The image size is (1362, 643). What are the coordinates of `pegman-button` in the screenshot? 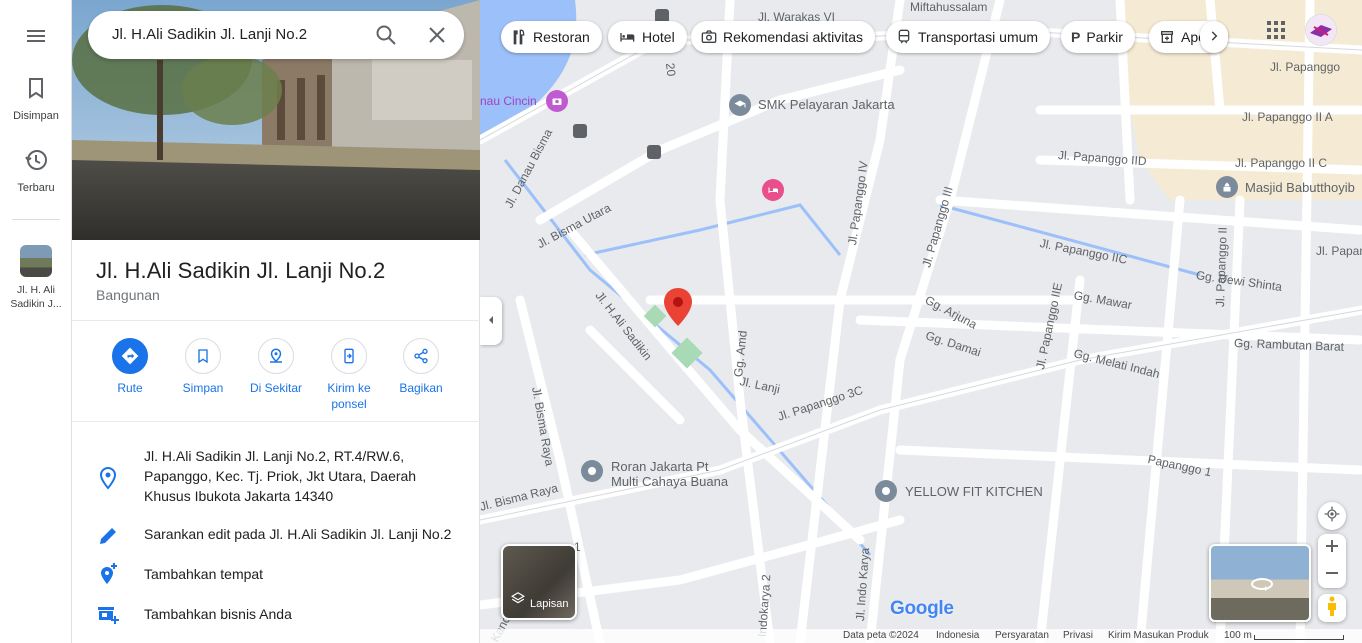 It's located at (1332, 608).